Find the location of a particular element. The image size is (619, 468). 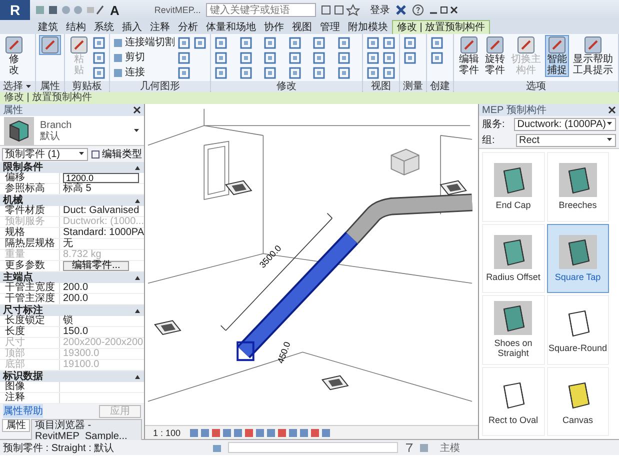

application-menu-button: R is located at coordinates (15, 10).